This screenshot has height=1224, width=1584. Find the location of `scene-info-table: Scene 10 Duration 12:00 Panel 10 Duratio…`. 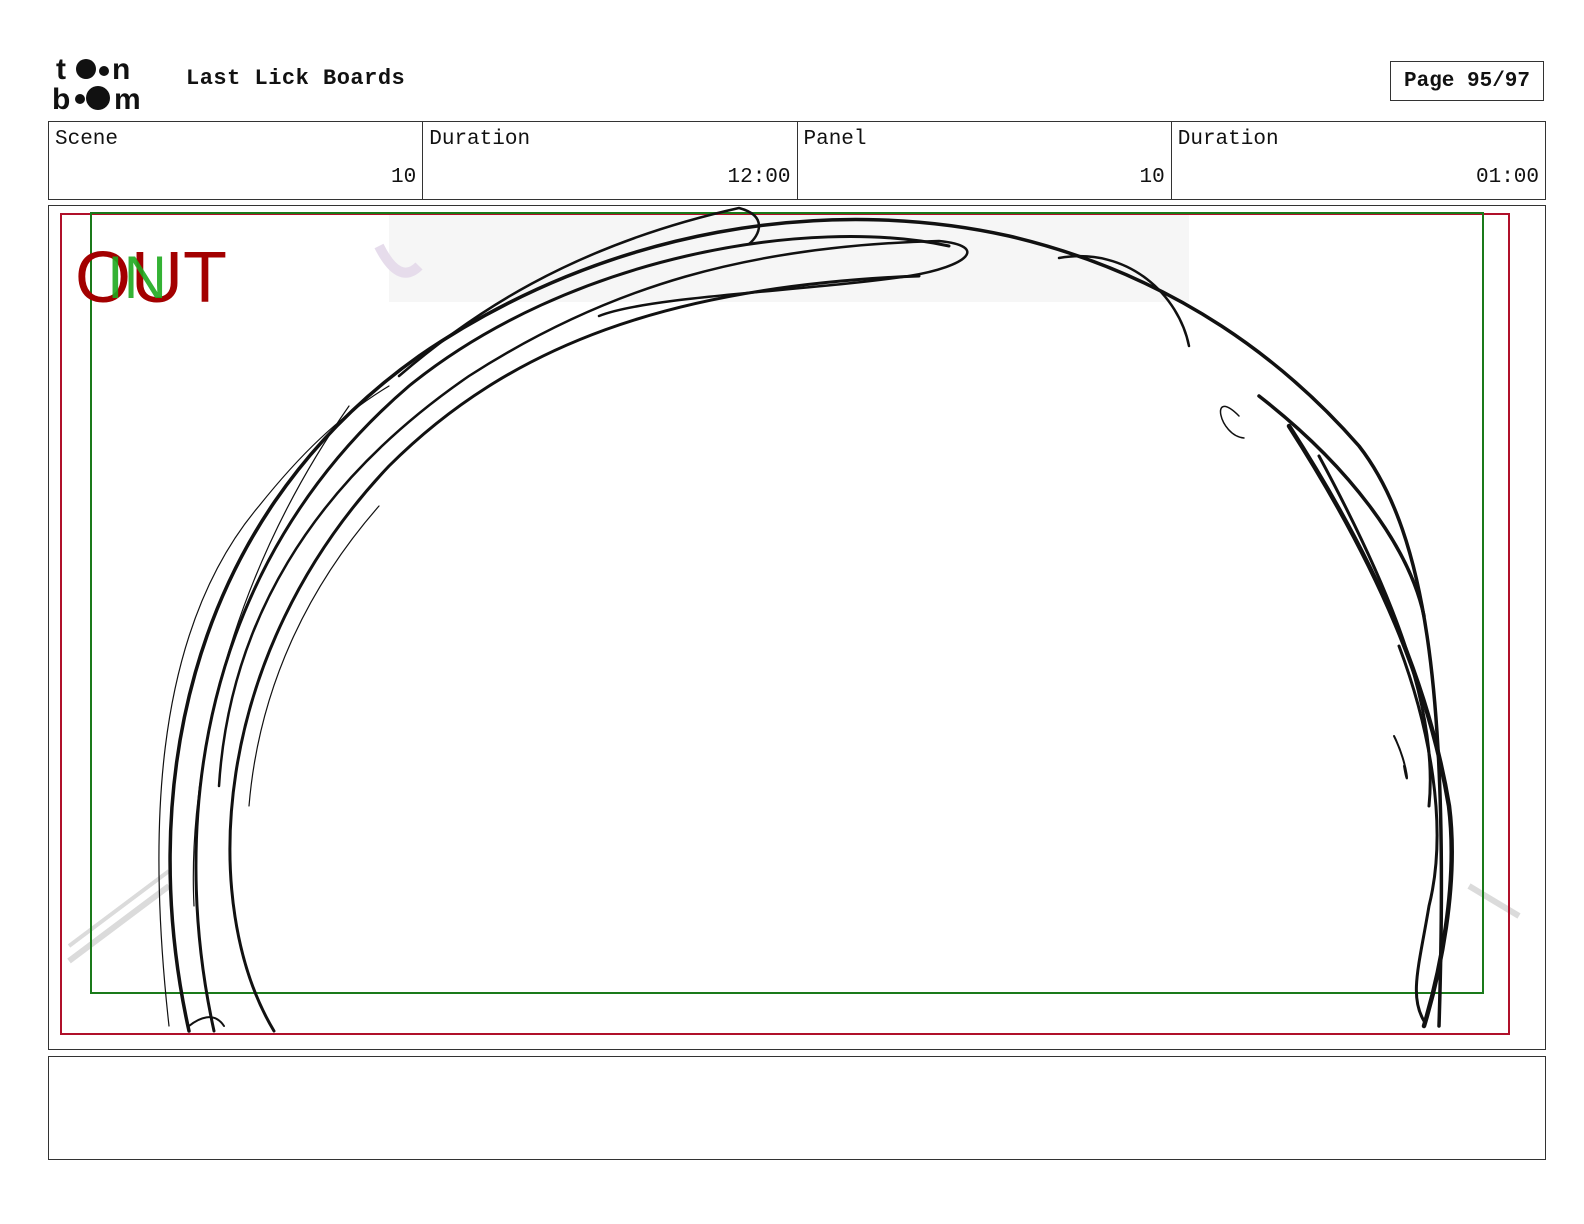

scene-info-table: Scene 10 Duration 12:00 Panel 10 Duratio… is located at coordinates (797, 160).